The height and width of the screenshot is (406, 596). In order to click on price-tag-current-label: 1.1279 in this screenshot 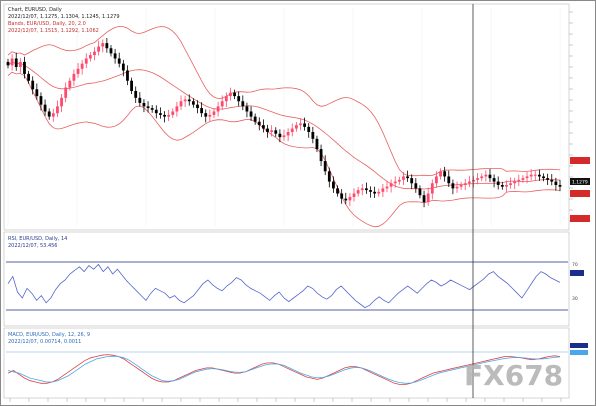, I will do `click(580, 183)`.